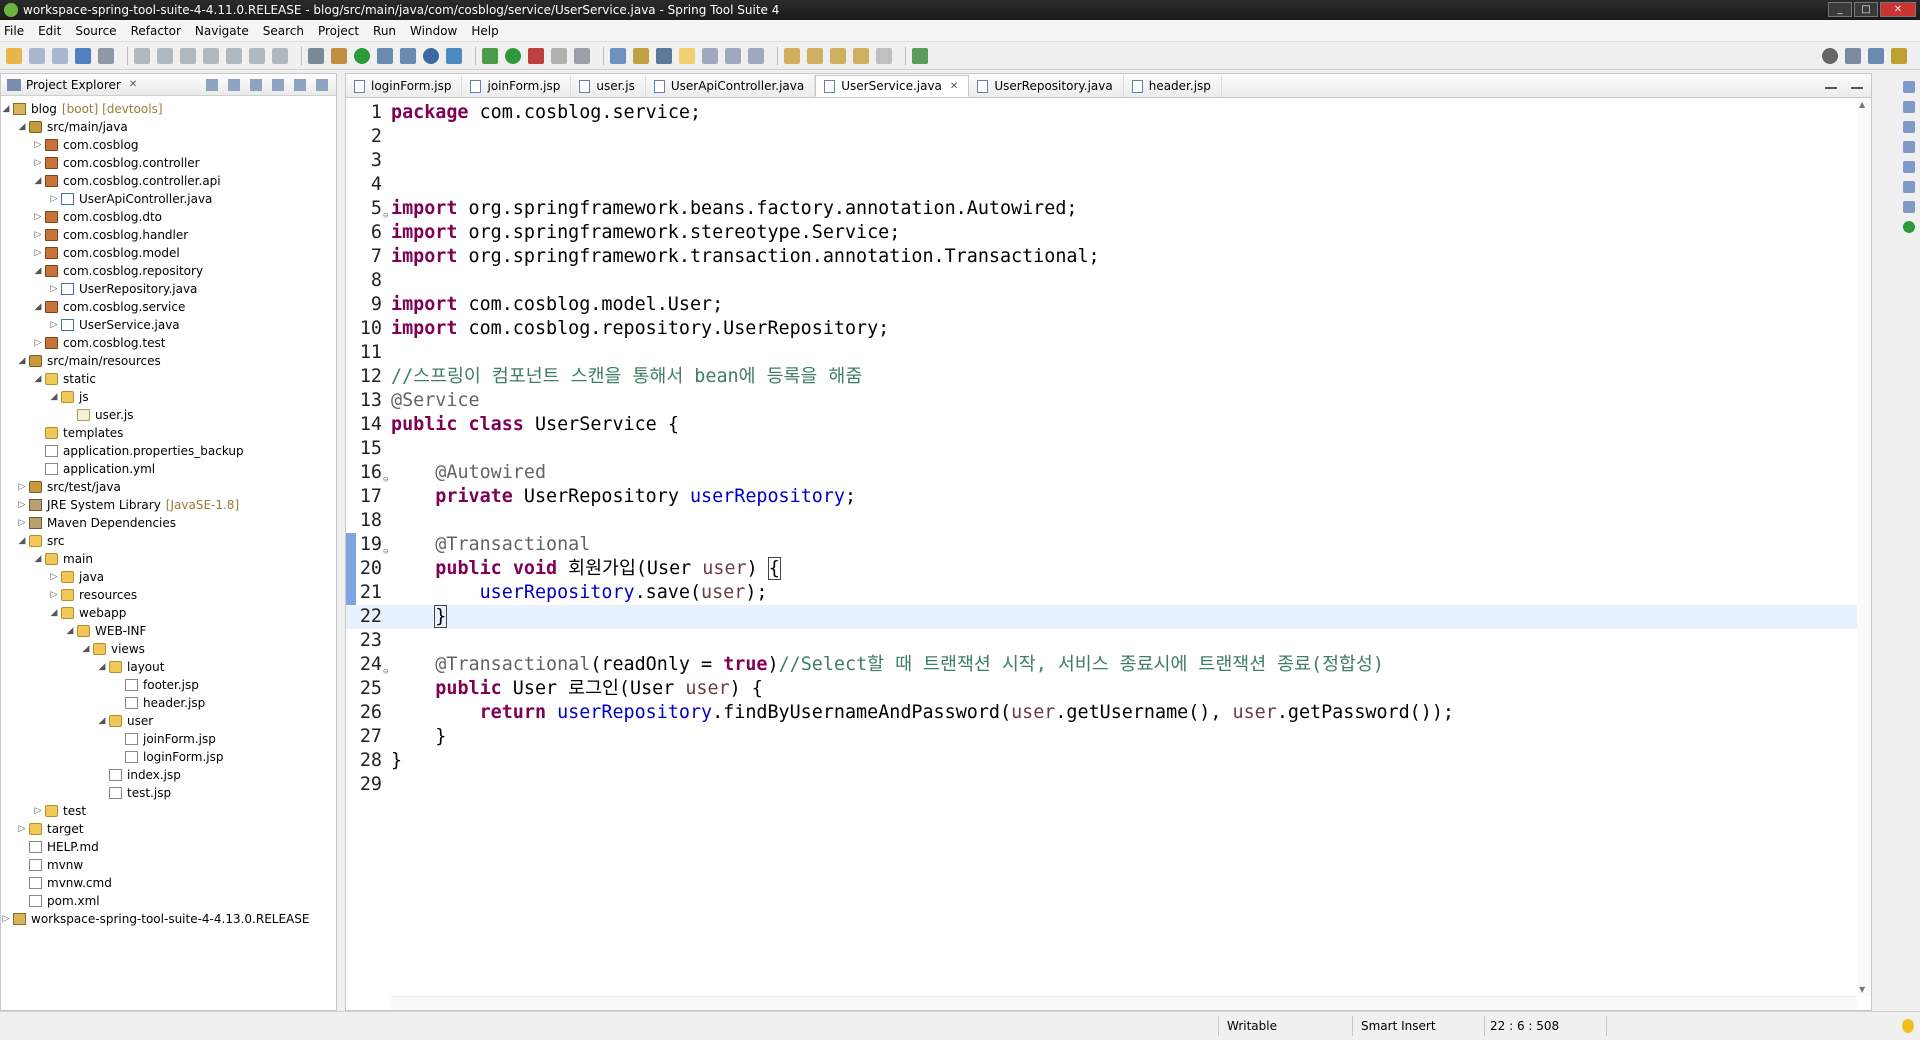  What do you see at coordinates (168, 289) in the screenshot?
I see `tree-item: ▷ UserRepository.java` at bounding box center [168, 289].